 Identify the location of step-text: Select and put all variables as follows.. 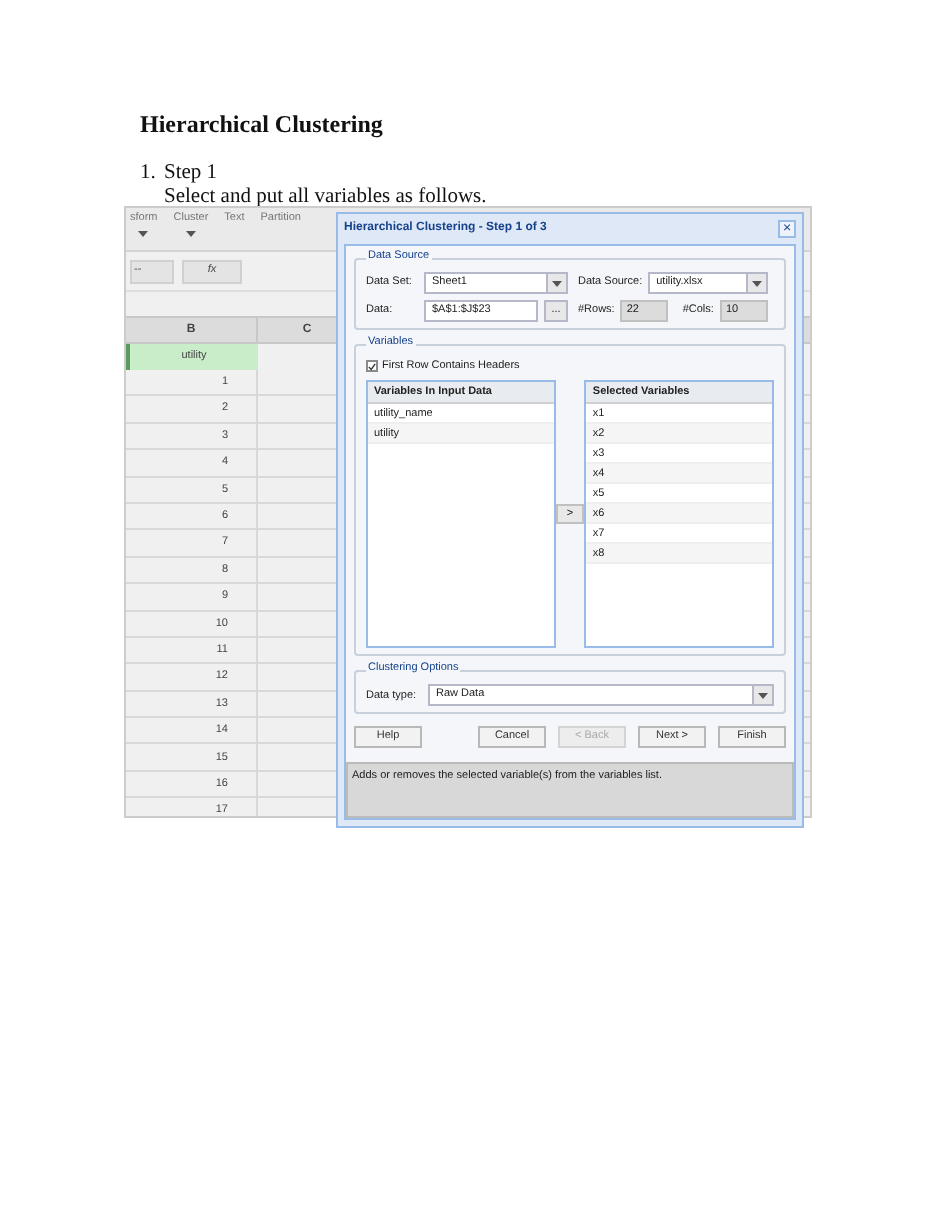
(325, 198).